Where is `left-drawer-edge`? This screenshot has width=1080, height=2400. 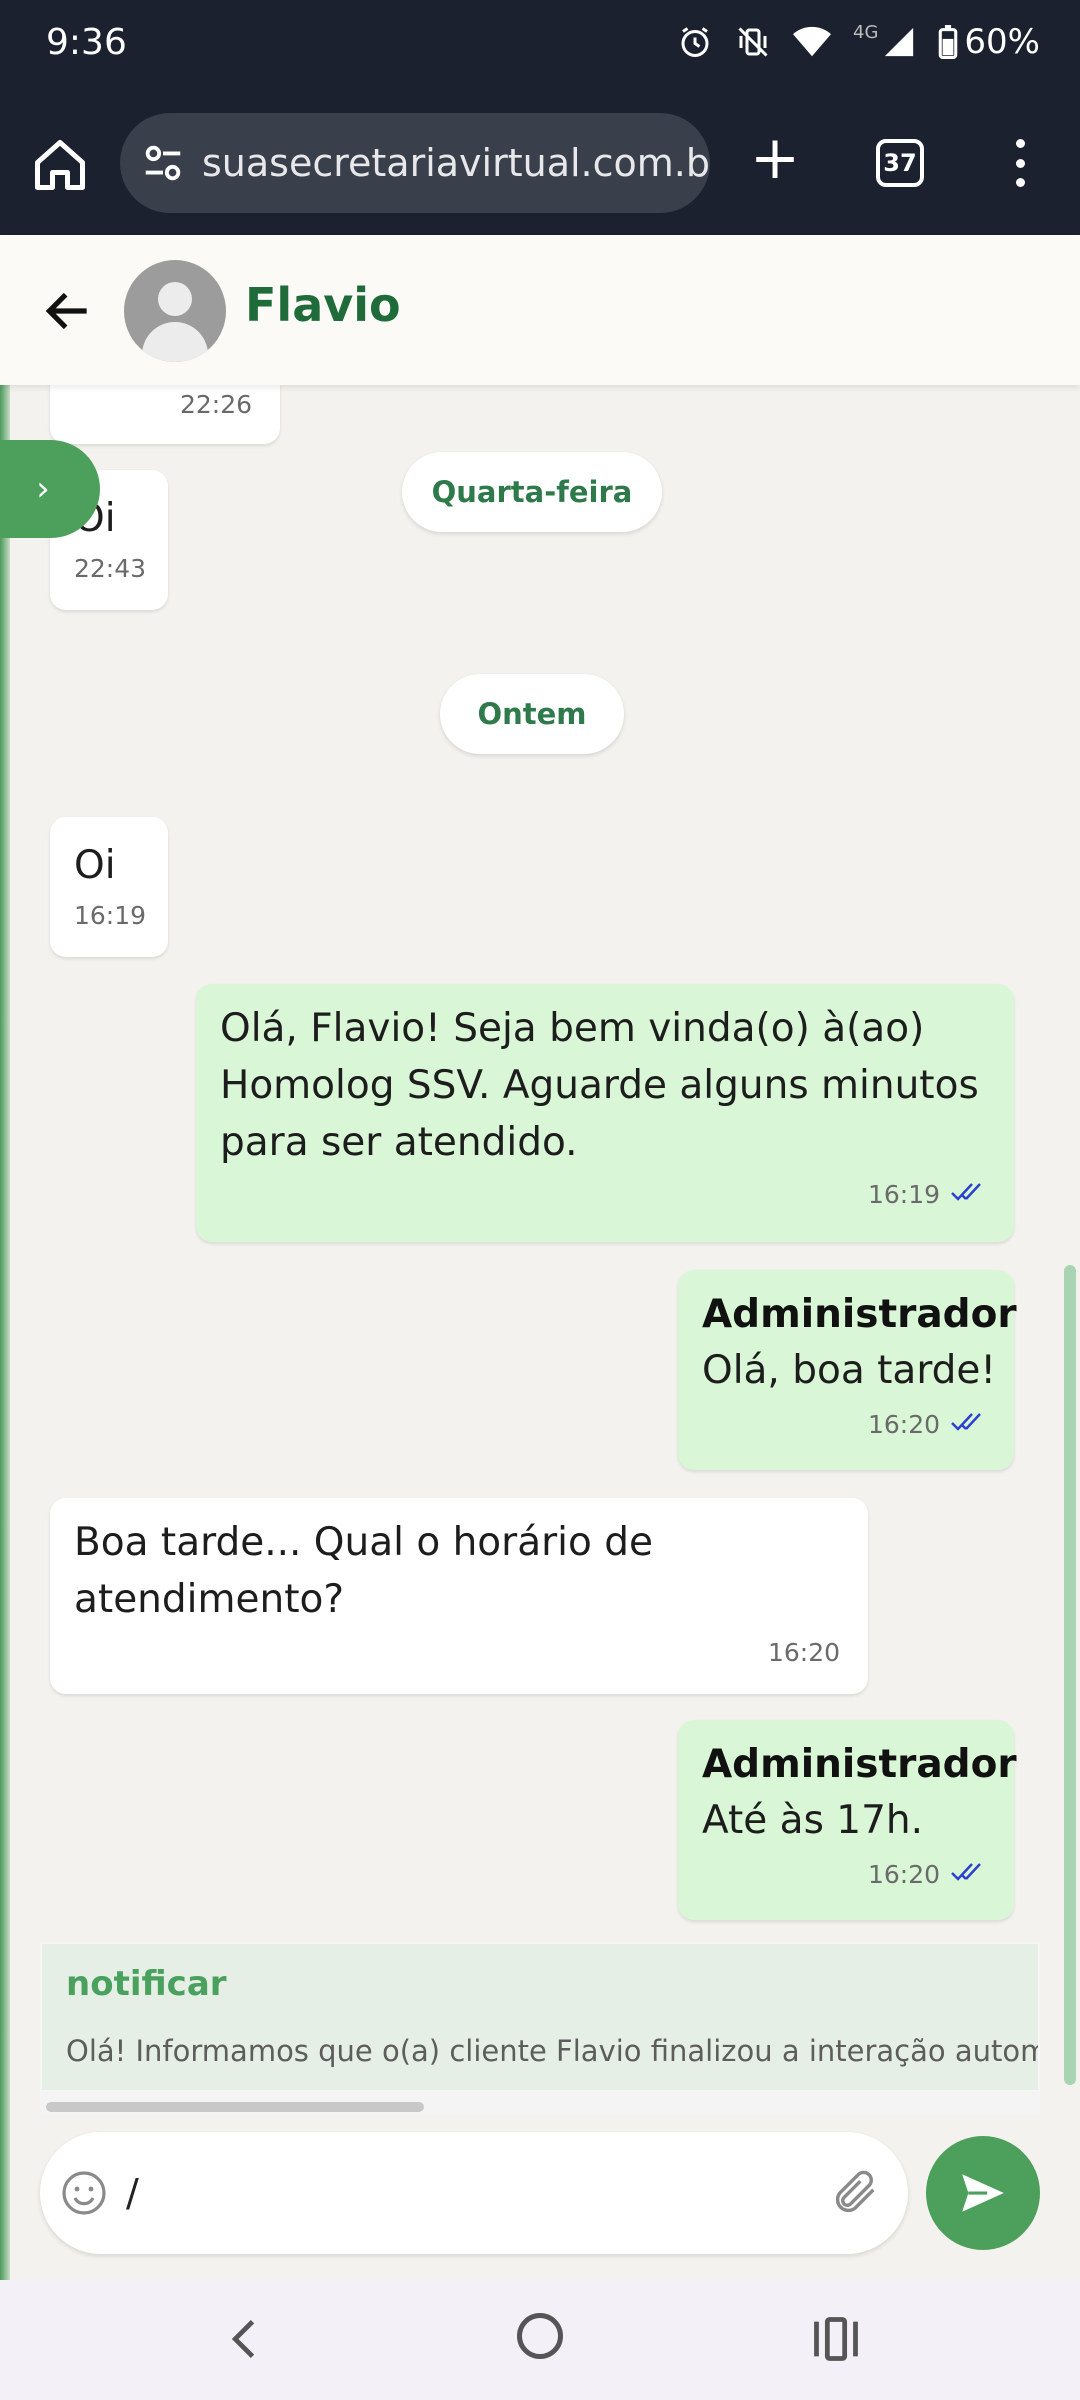
left-drawer-edge is located at coordinates (5, 1257).